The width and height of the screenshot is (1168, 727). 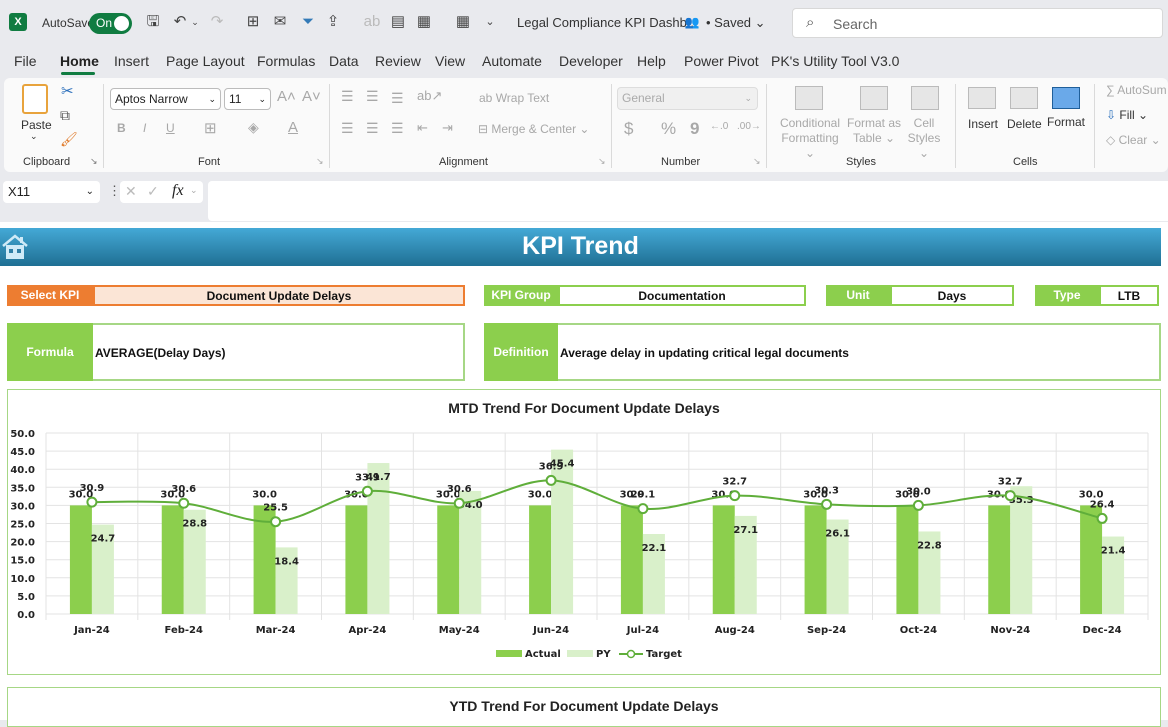 What do you see at coordinates (180, 22) in the screenshot?
I see `undo-icon: ↶` at bounding box center [180, 22].